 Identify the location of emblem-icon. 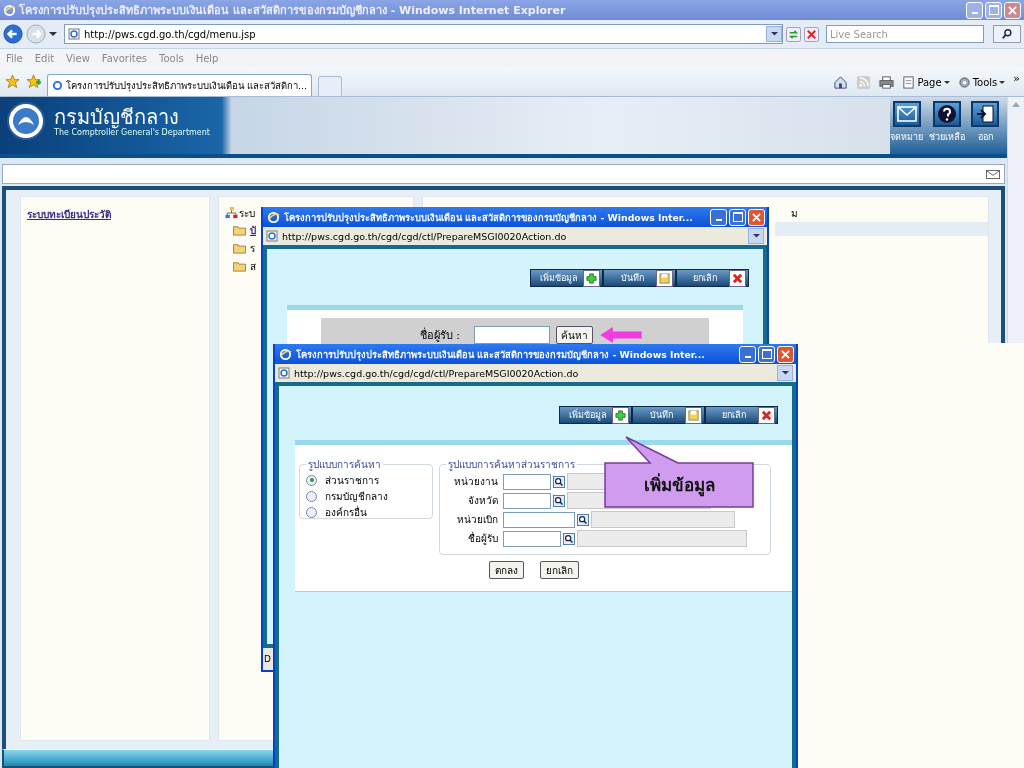
(26, 121).